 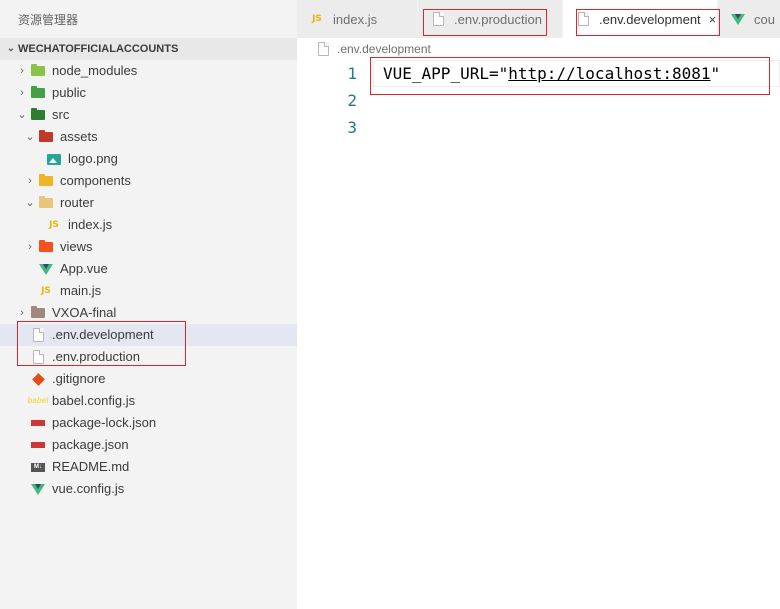 I want to click on tree-item-label: public, so click(x=69, y=92).